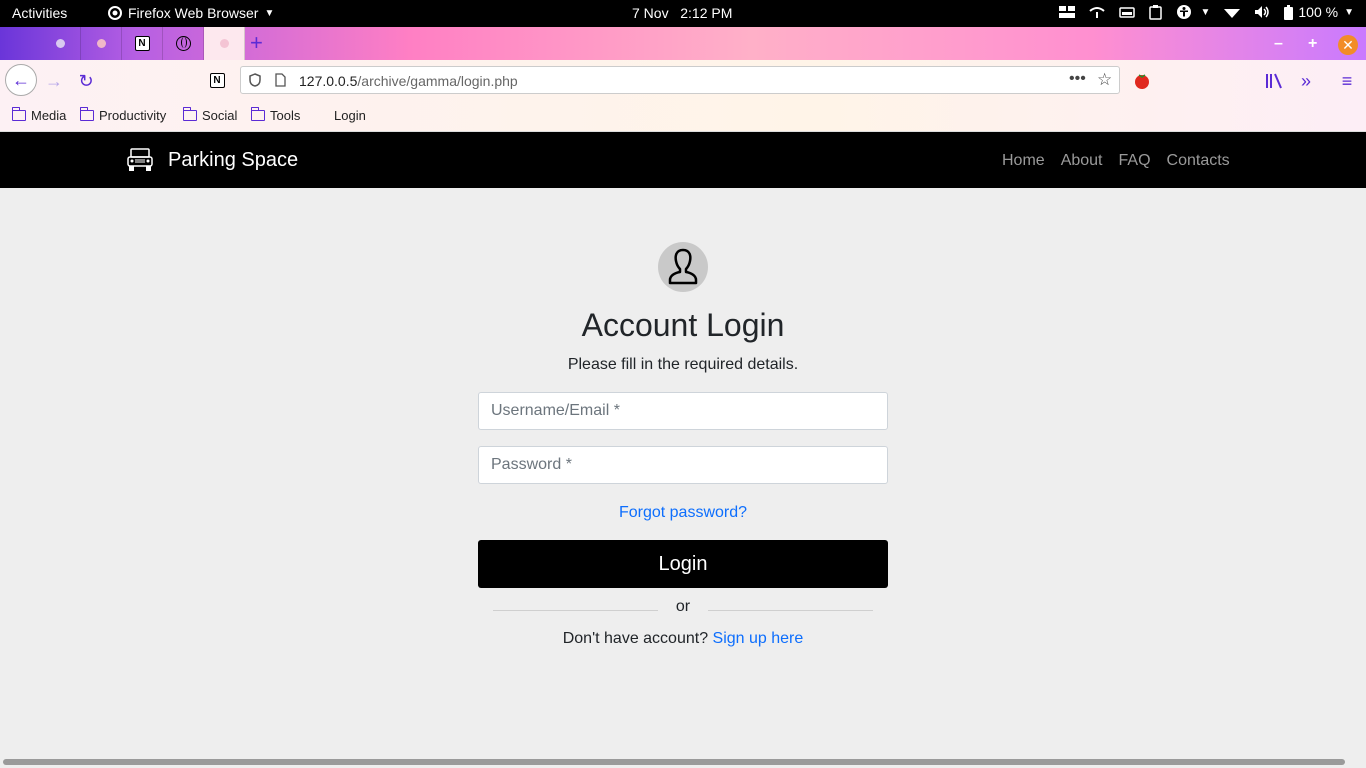  Describe the element at coordinates (1116, 161) in the screenshot. I see `site-nav-links: Home About FAQ Contacts` at that location.